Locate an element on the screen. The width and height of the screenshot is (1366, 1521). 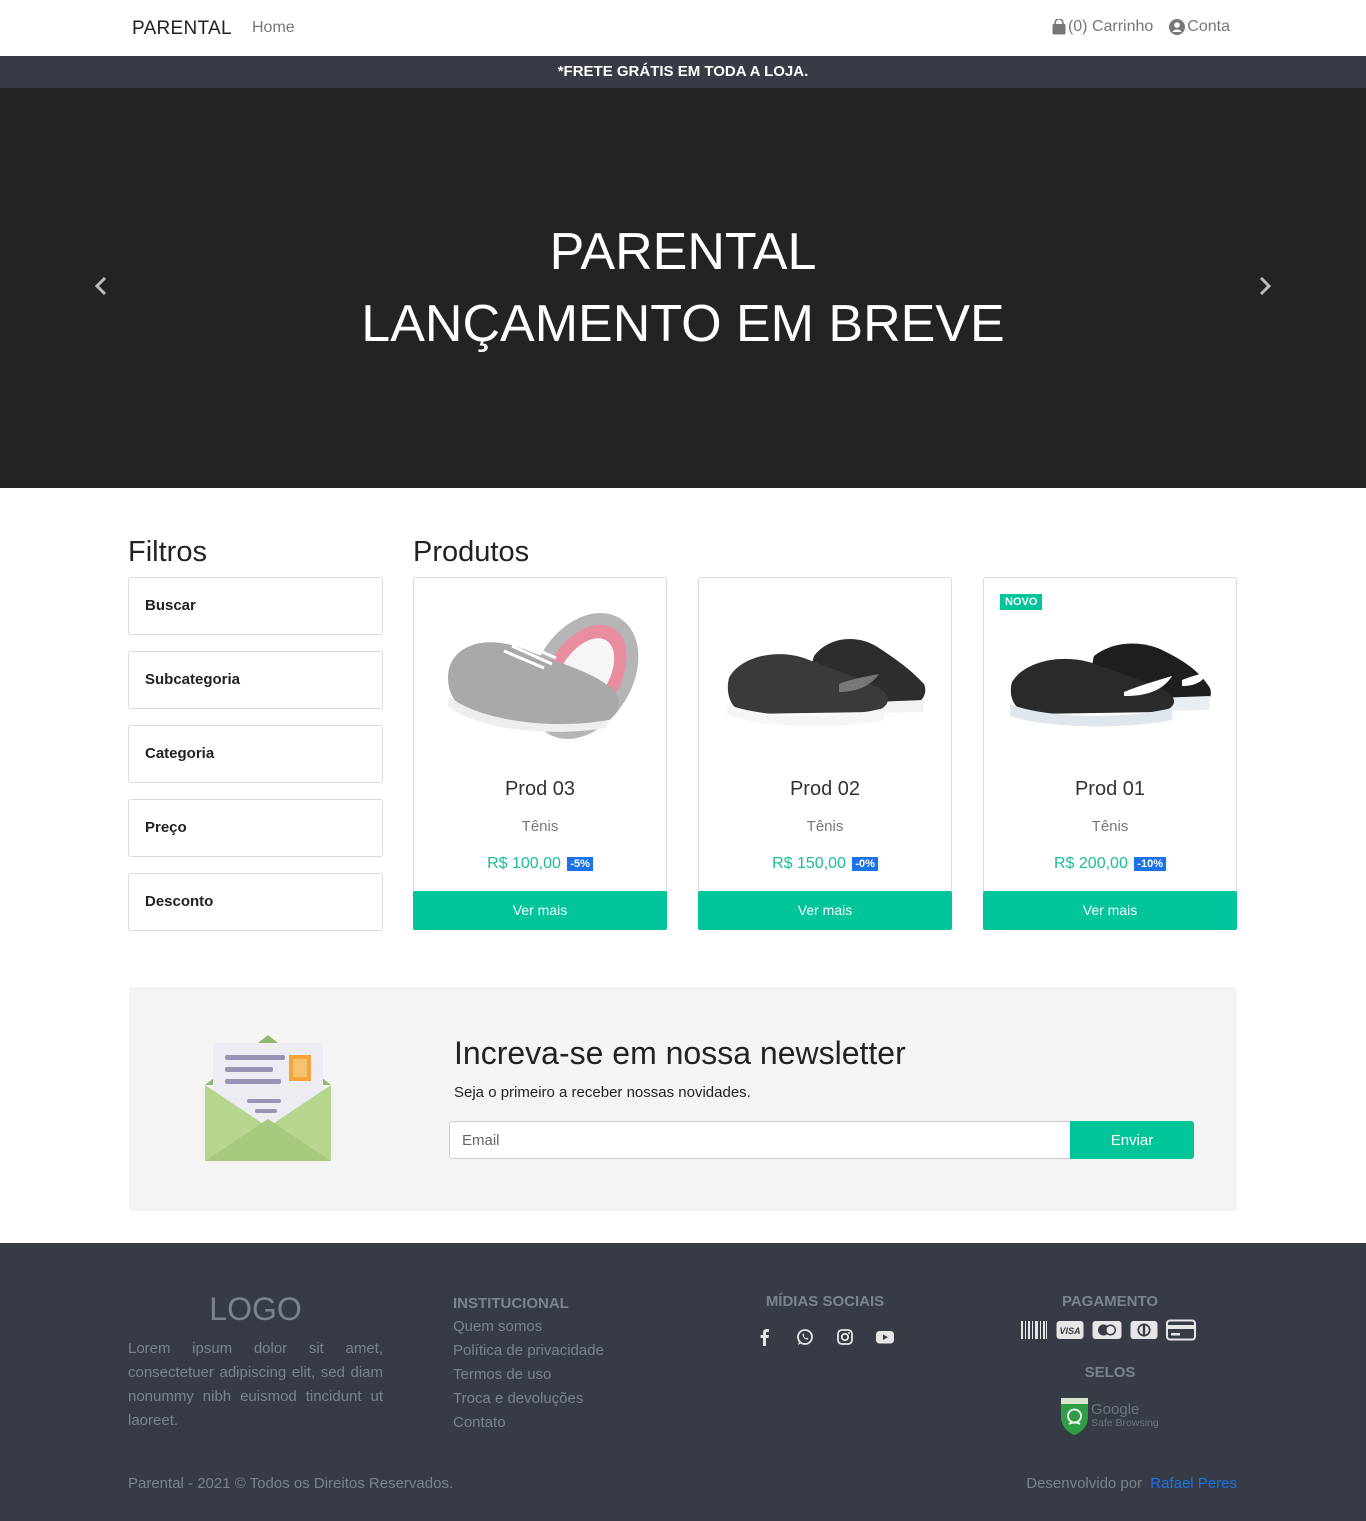
mastercard-icon is located at coordinates (1107, 1332).